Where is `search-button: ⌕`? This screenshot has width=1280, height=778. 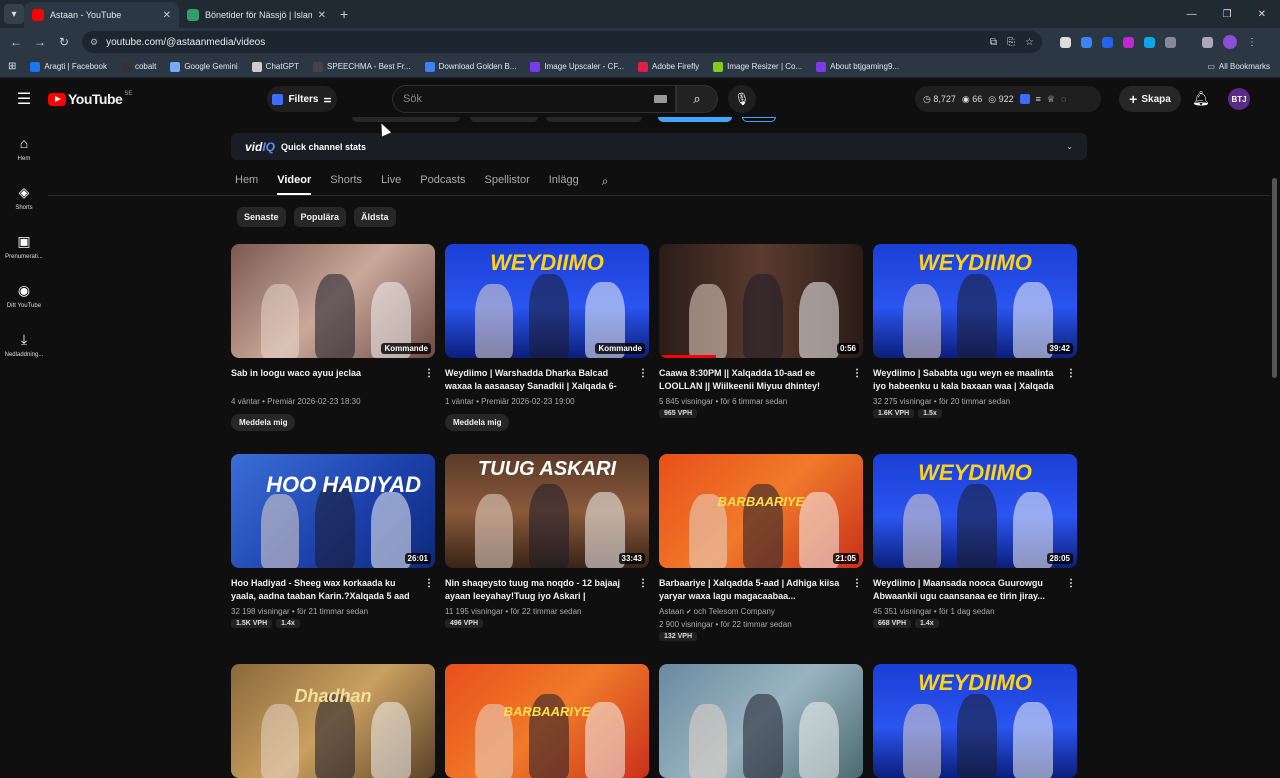
search-button: ⌕ is located at coordinates (697, 99).